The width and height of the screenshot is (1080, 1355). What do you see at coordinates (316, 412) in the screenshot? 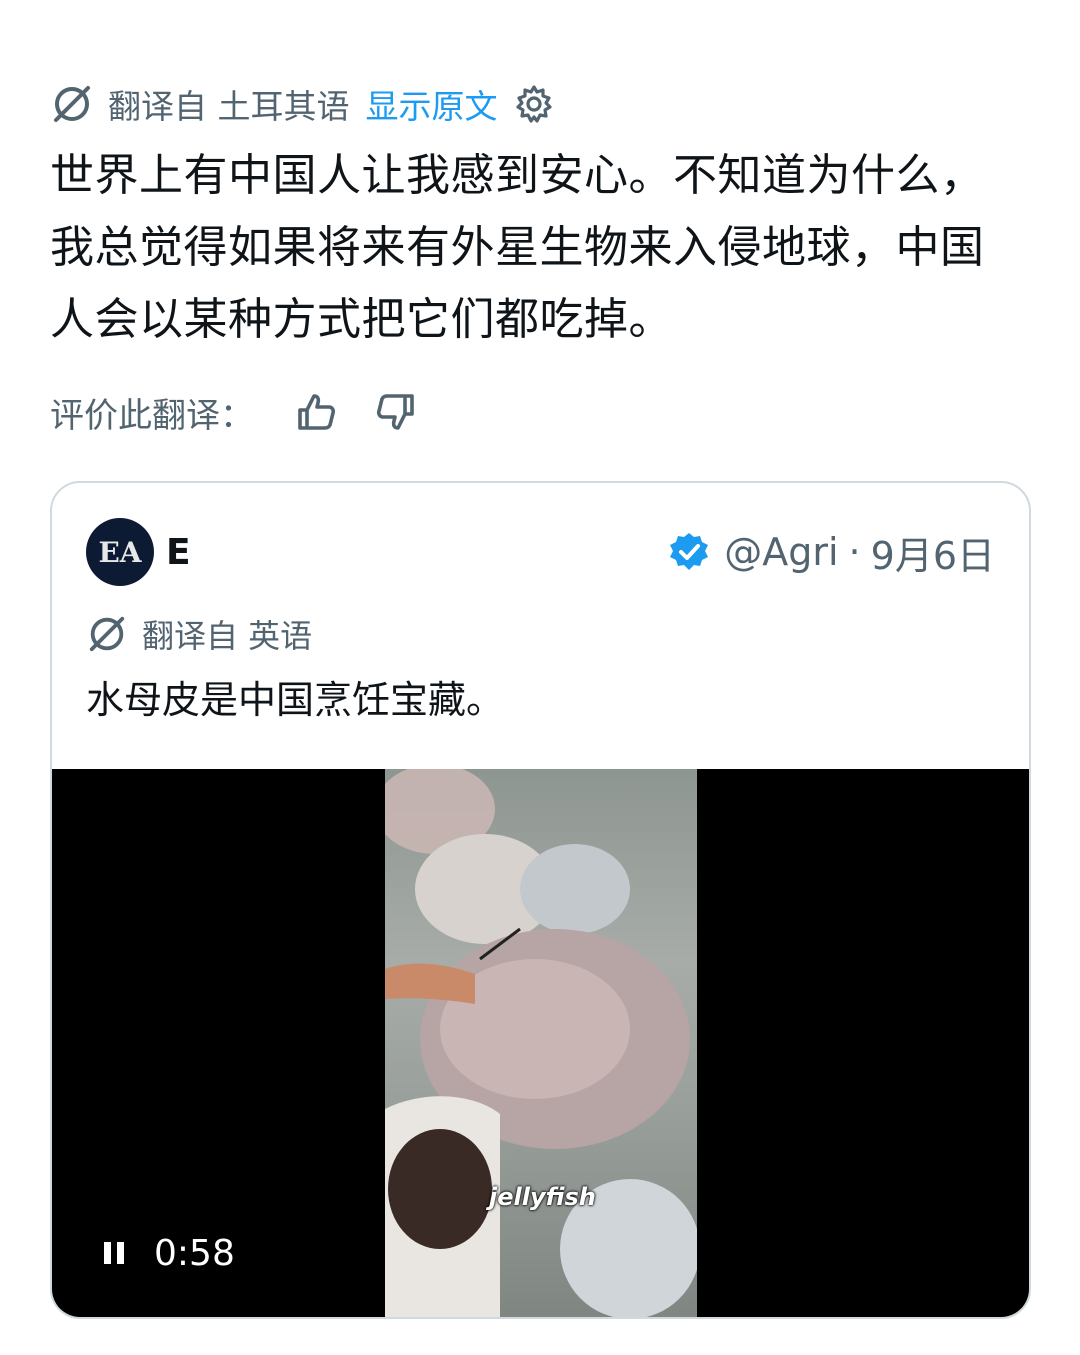
I see `thumbs-up-icon` at bounding box center [316, 412].